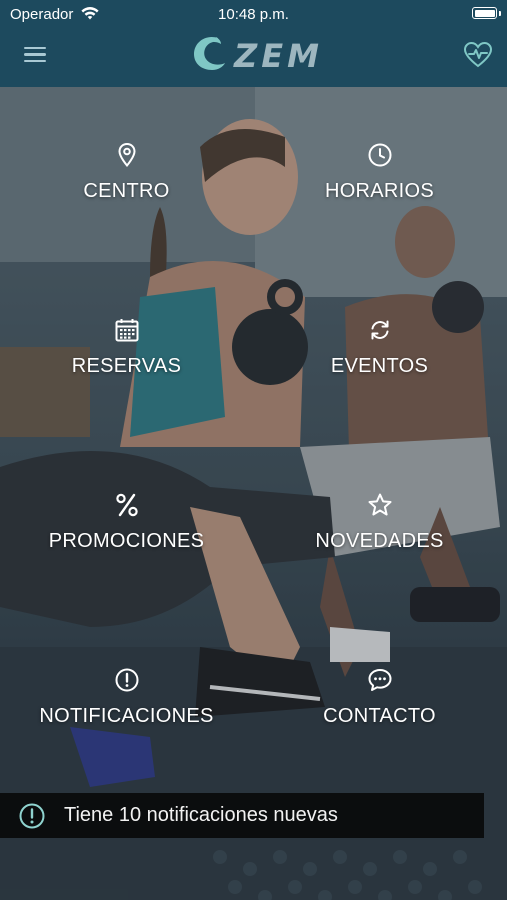 Image resolution: width=507 pixels, height=900 pixels. I want to click on menu-item-horarios: HORARIOS, so click(379, 174).